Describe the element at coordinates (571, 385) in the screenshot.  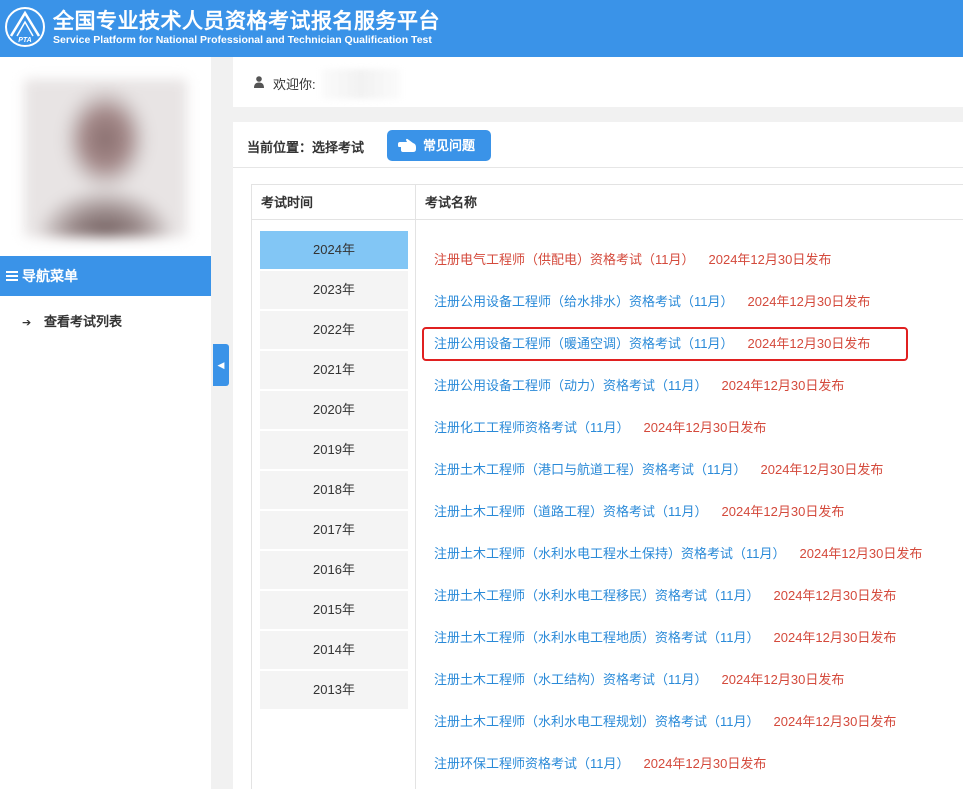
I see `exam-name-link: 注册公用设备工程师（动力）资格考试（11月）` at that location.